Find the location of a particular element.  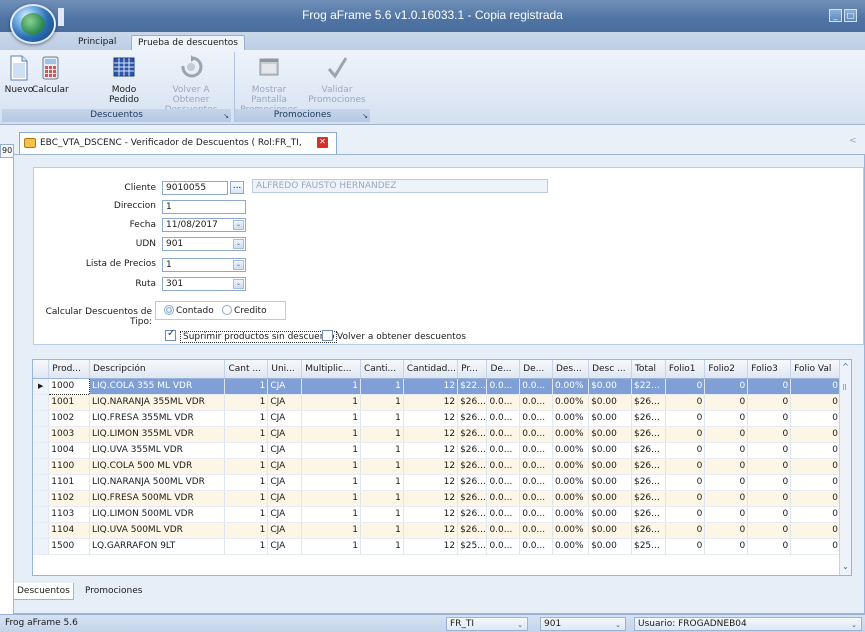

status-rol-select: FR_TI ⌄ is located at coordinates (487, 624).